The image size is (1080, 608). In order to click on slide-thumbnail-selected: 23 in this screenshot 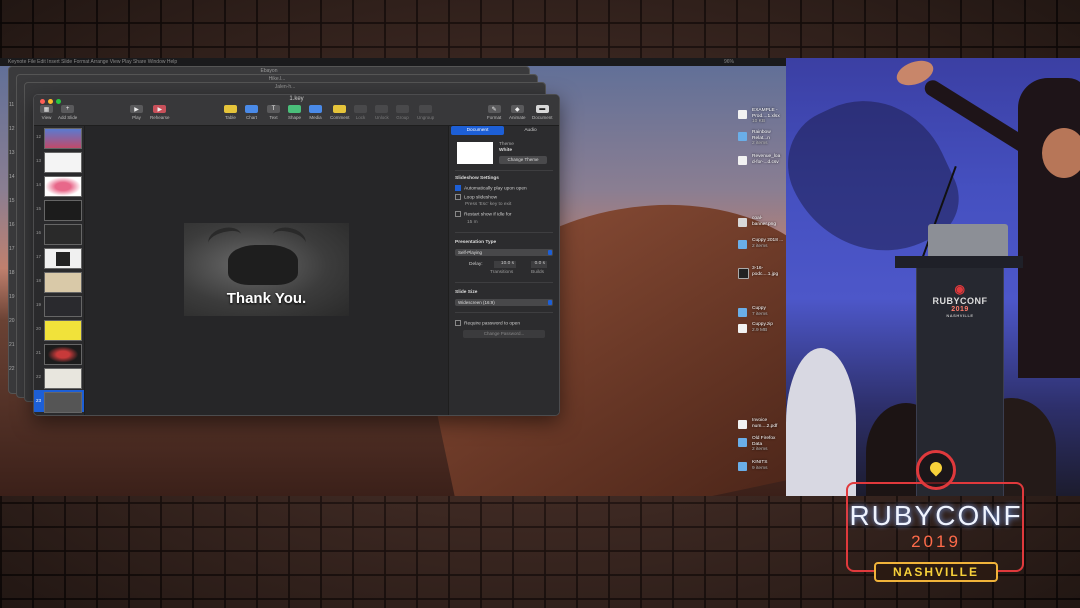, I will do `click(59, 401)`.